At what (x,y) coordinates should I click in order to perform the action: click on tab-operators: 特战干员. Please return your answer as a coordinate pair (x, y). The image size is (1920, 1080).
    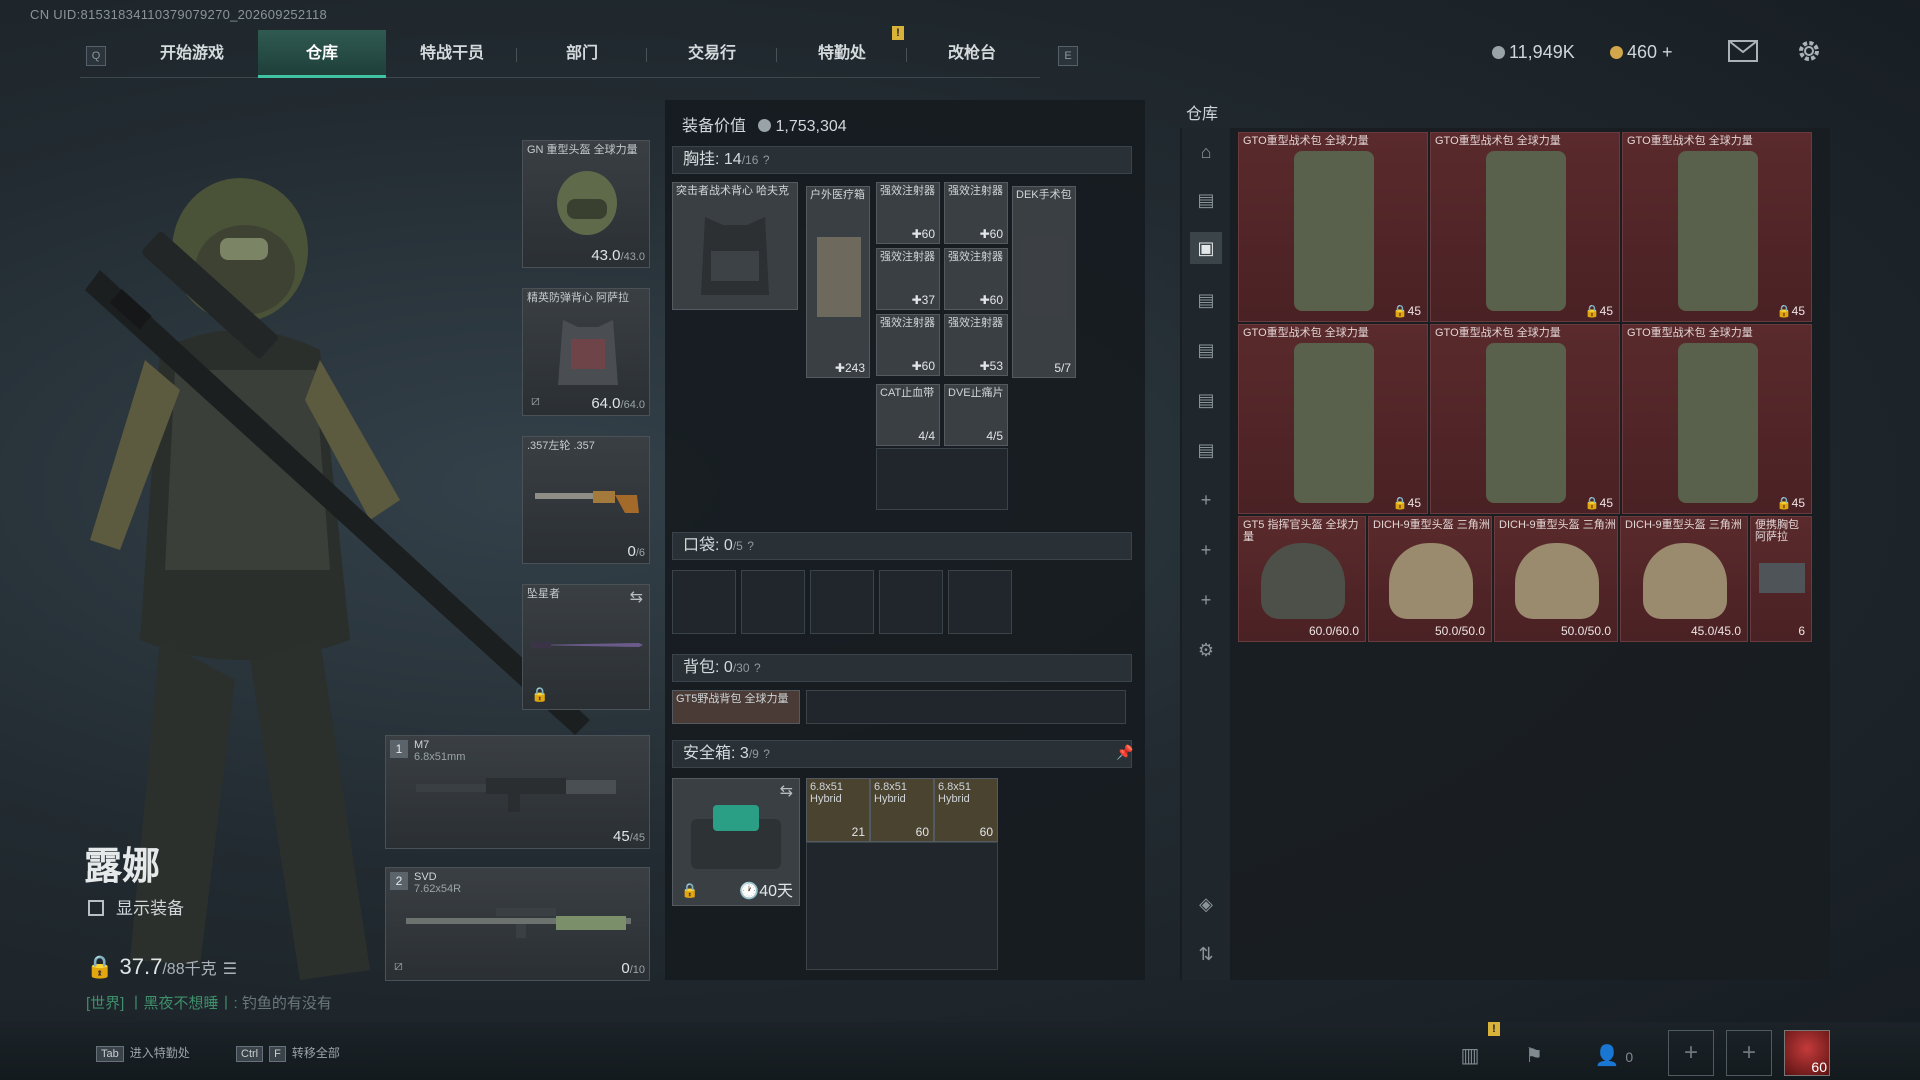
    Looking at the image, I should click on (452, 54).